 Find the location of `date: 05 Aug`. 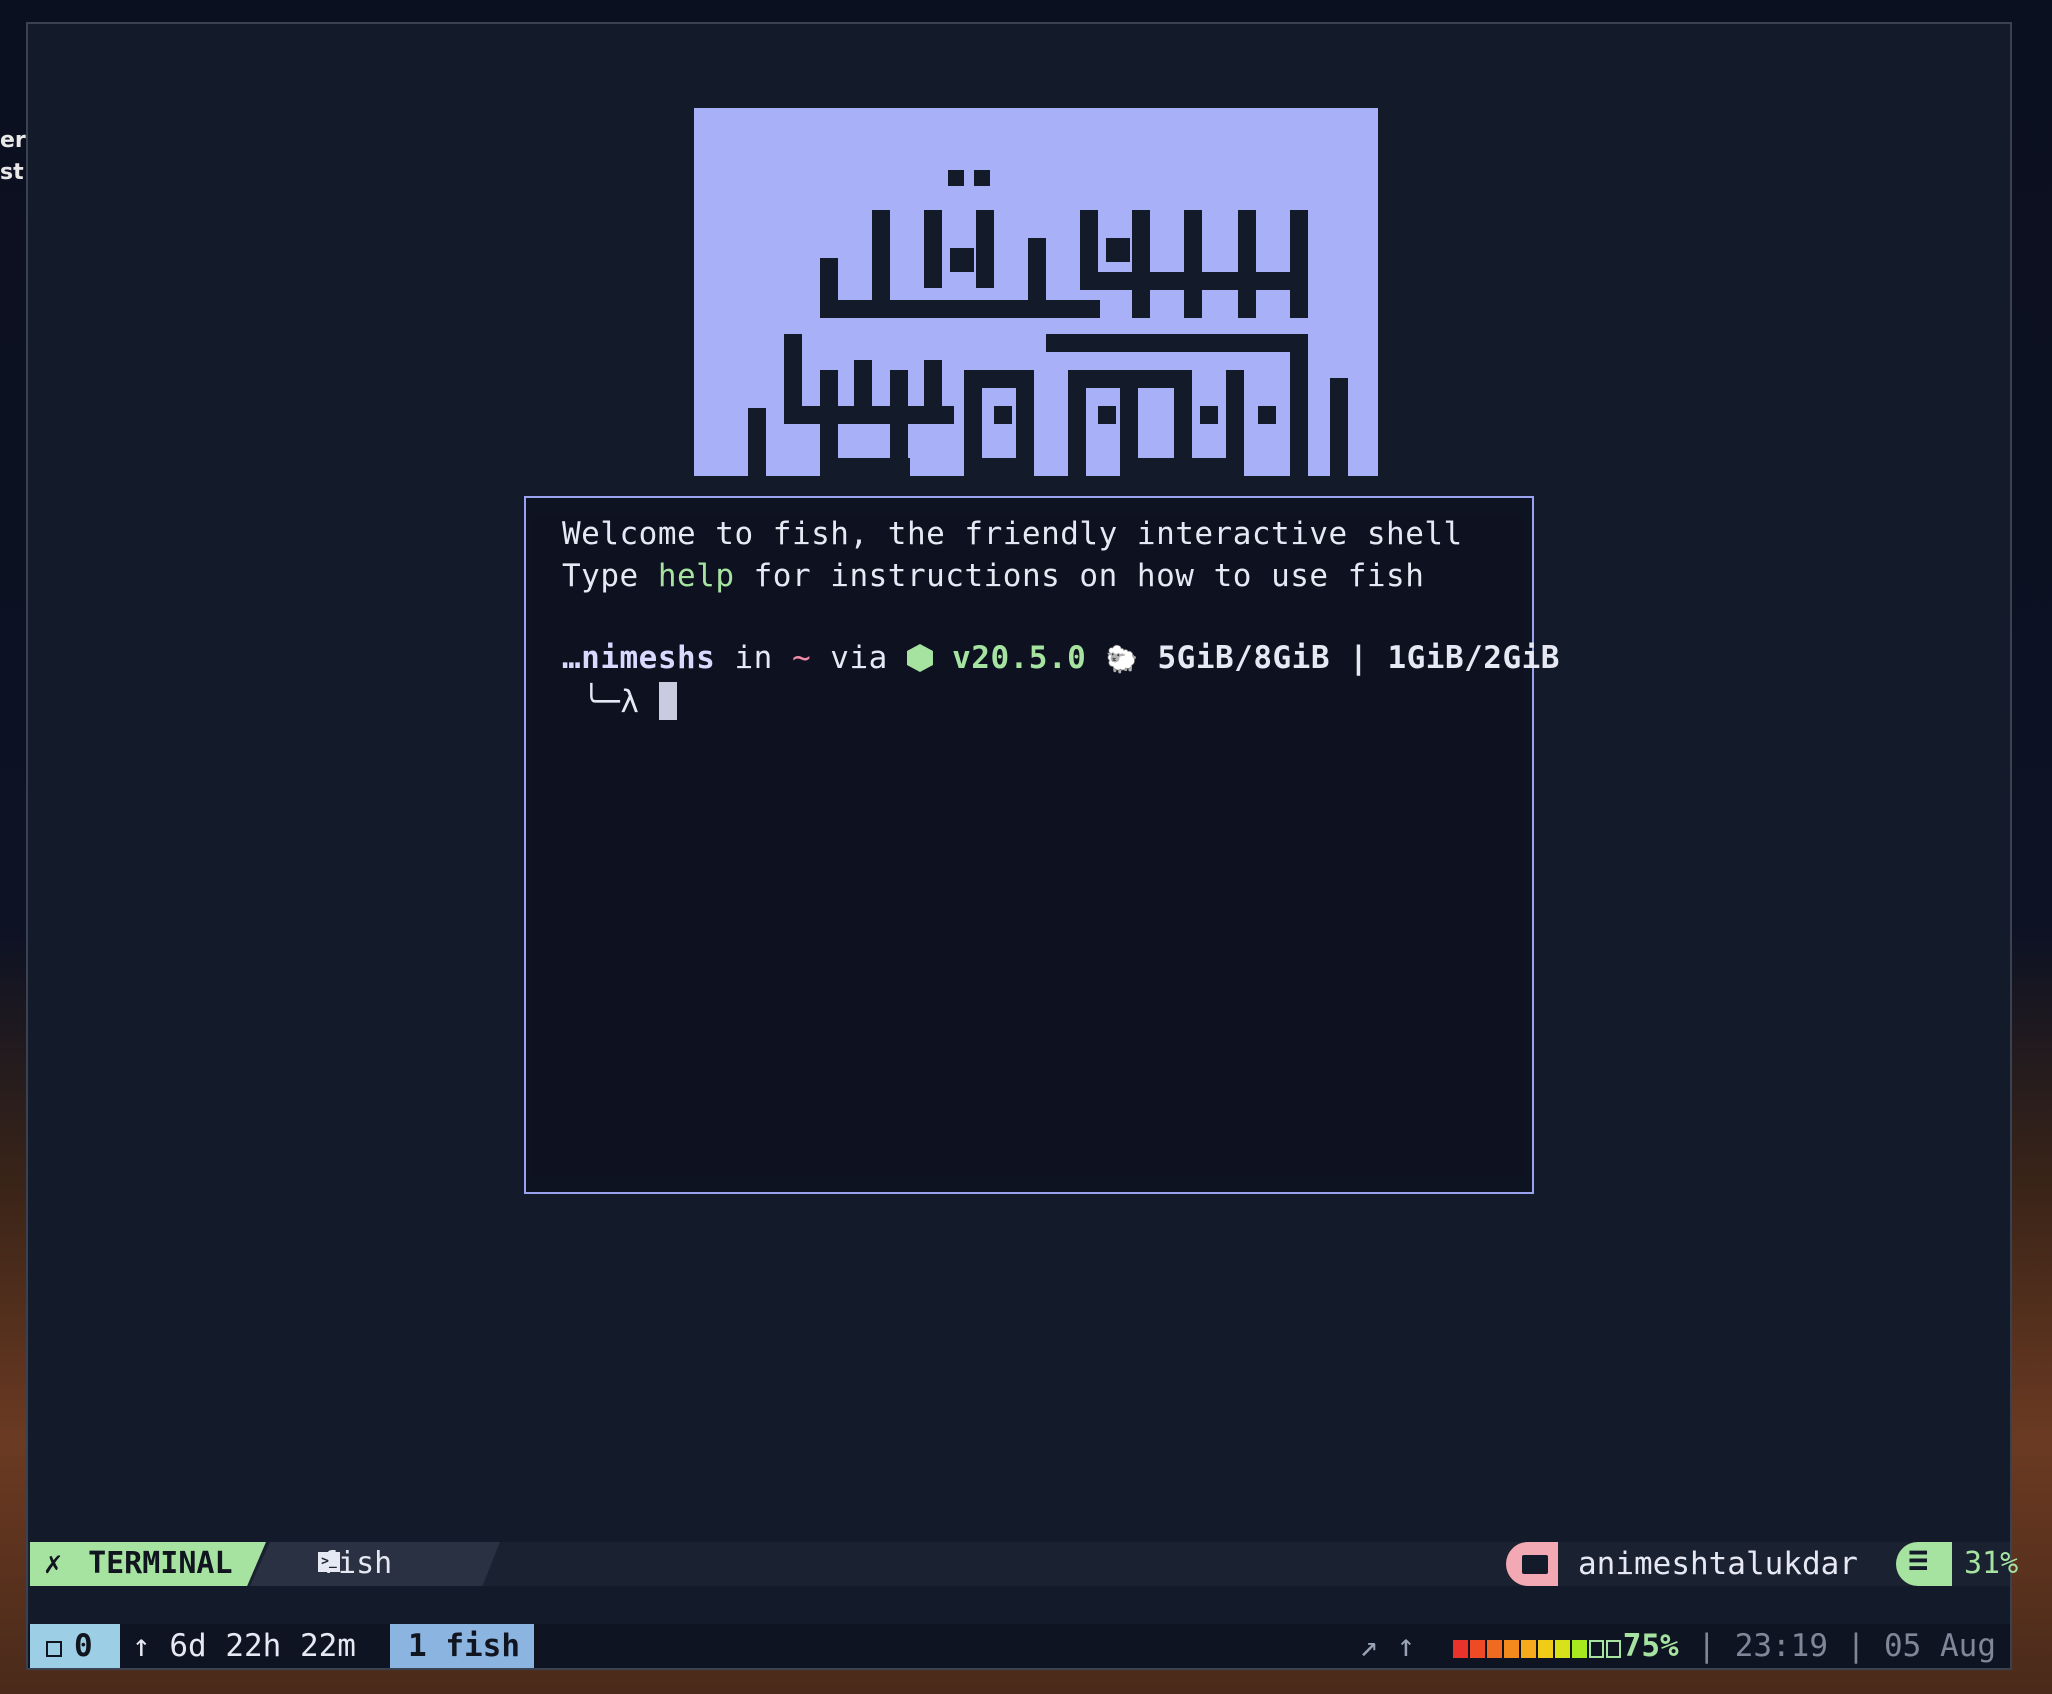

date: 05 Aug is located at coordinates (1940, 1646).